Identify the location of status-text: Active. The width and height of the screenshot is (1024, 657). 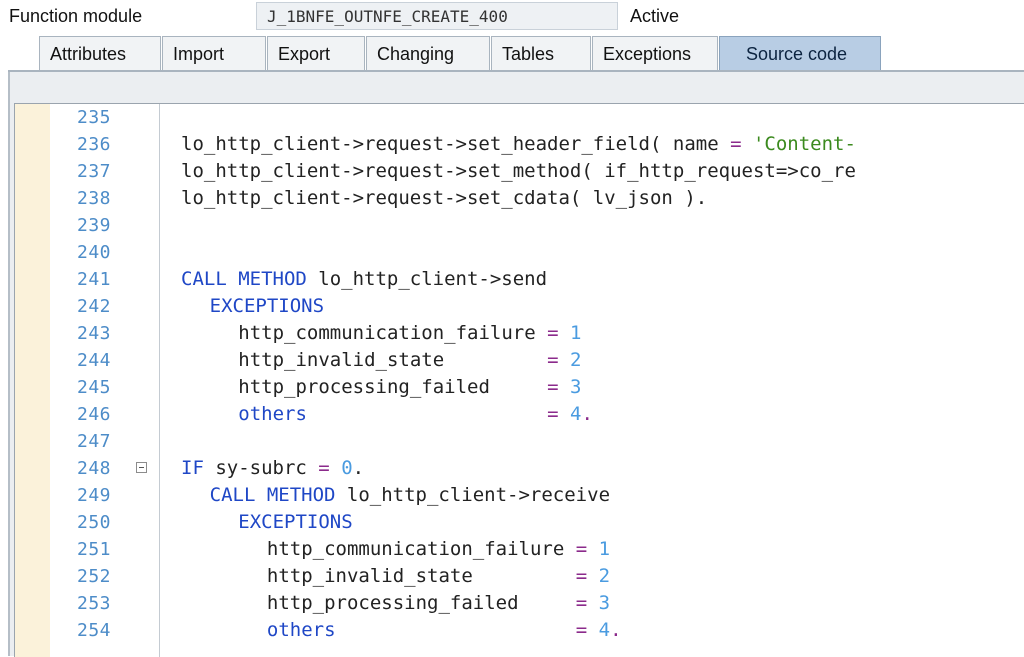
(655, 16).